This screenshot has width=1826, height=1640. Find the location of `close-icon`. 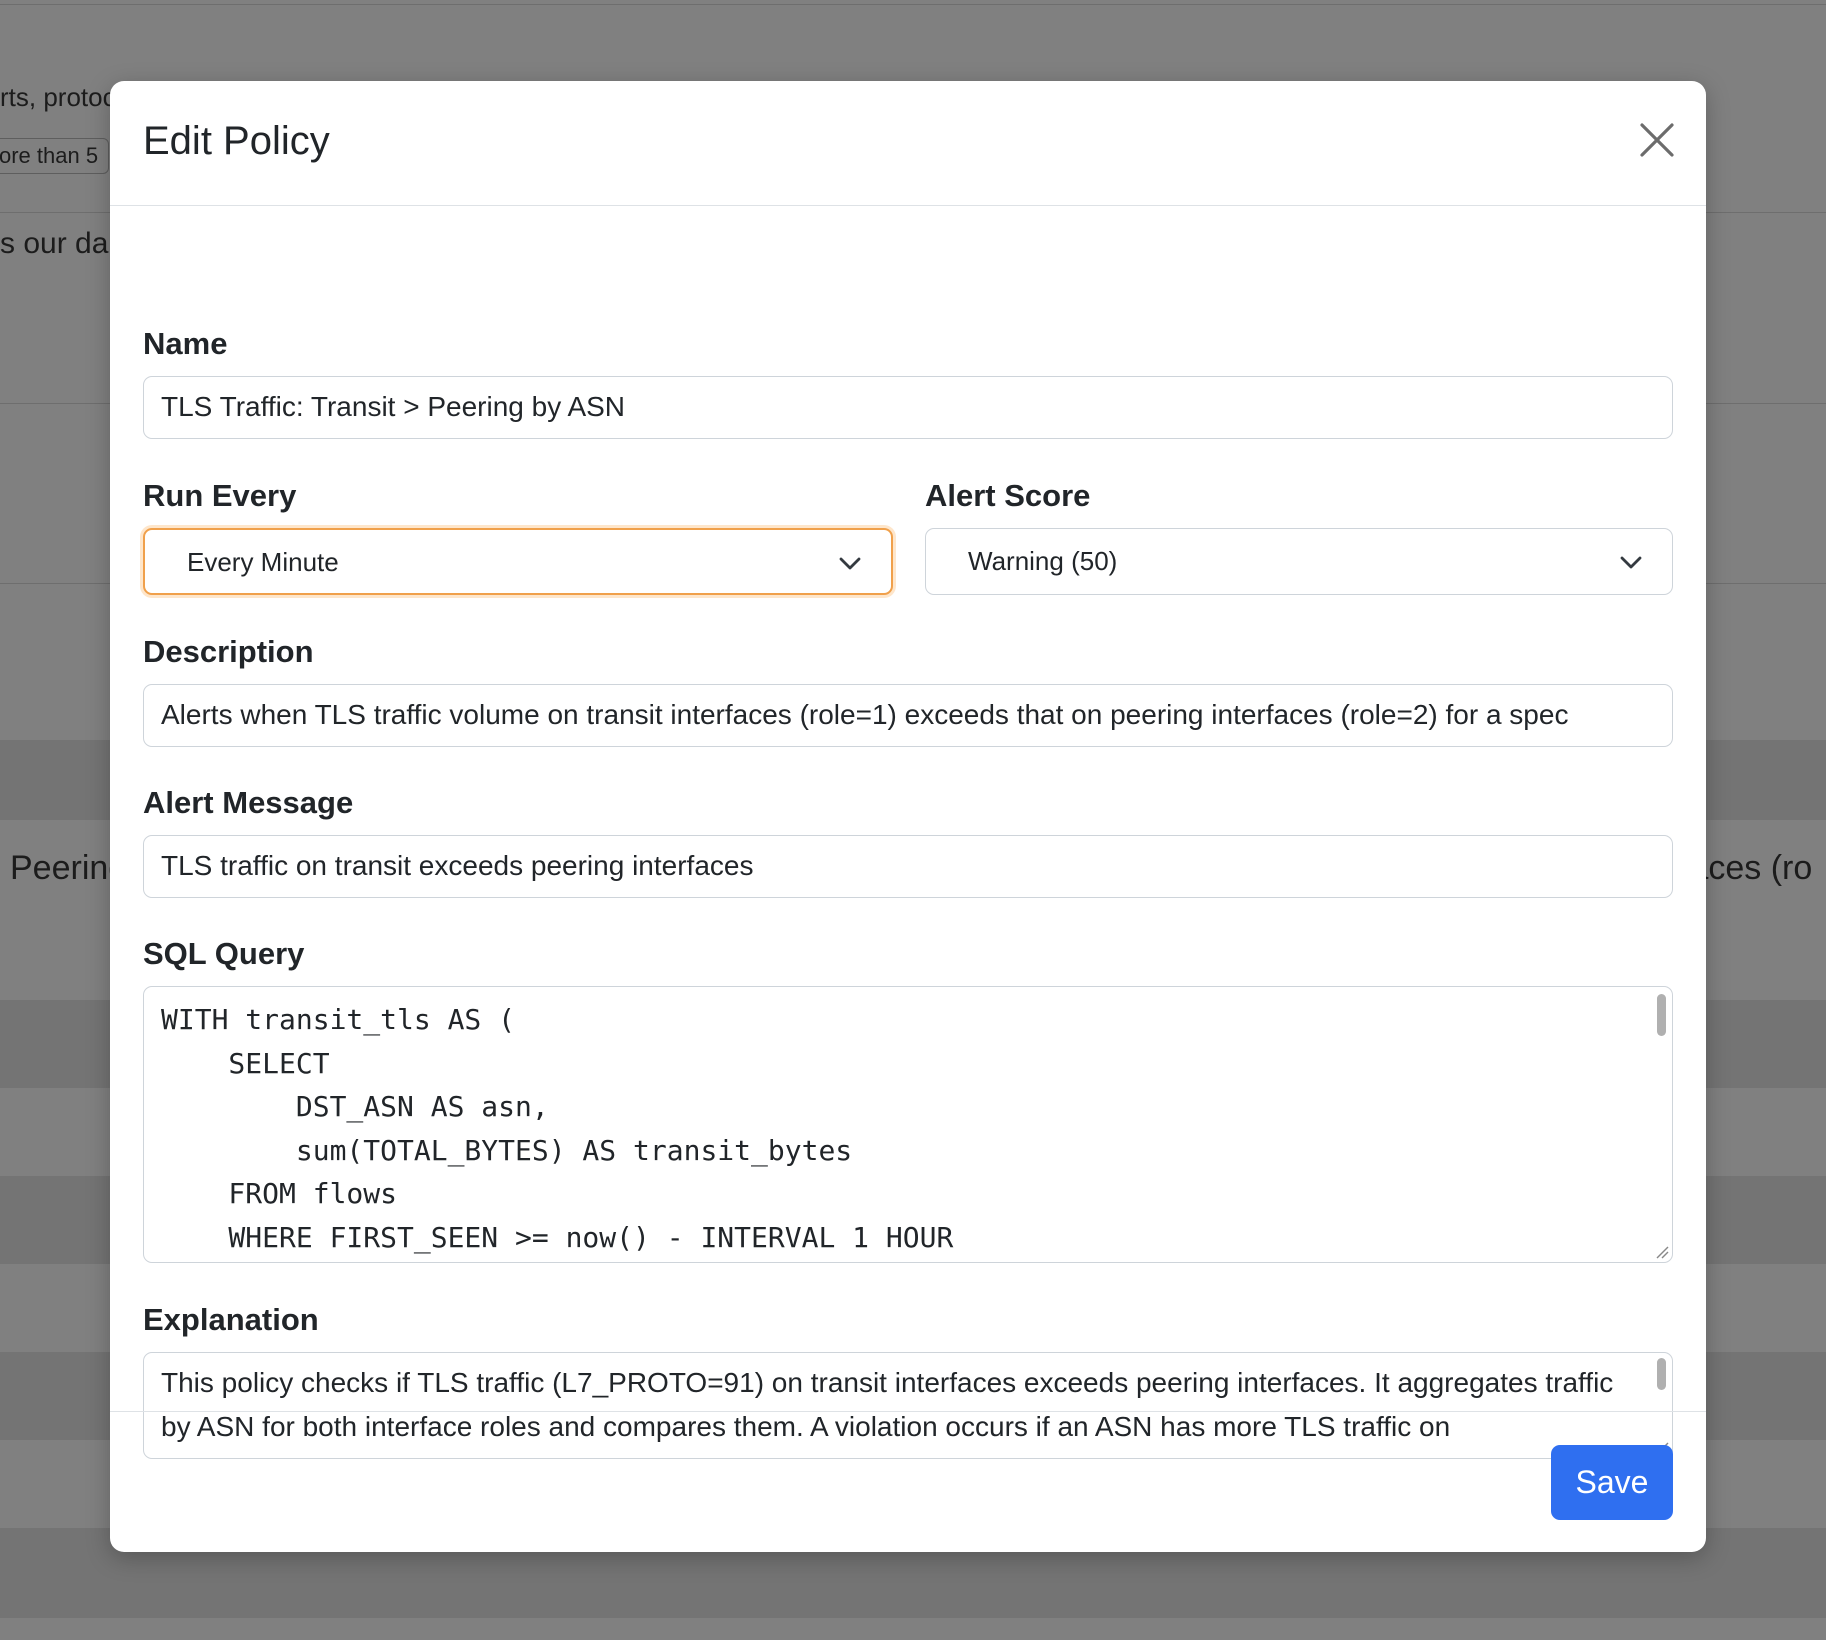

close-icon is located at coordinates (1657, 140).